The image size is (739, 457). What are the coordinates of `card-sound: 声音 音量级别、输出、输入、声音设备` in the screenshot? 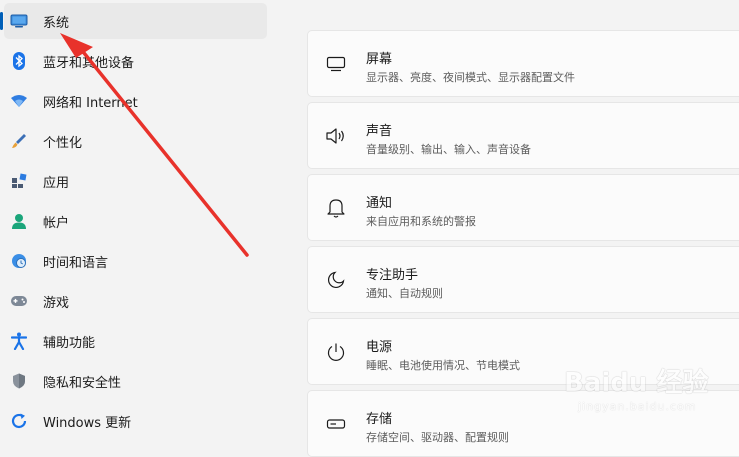 It's located at (523, 135).